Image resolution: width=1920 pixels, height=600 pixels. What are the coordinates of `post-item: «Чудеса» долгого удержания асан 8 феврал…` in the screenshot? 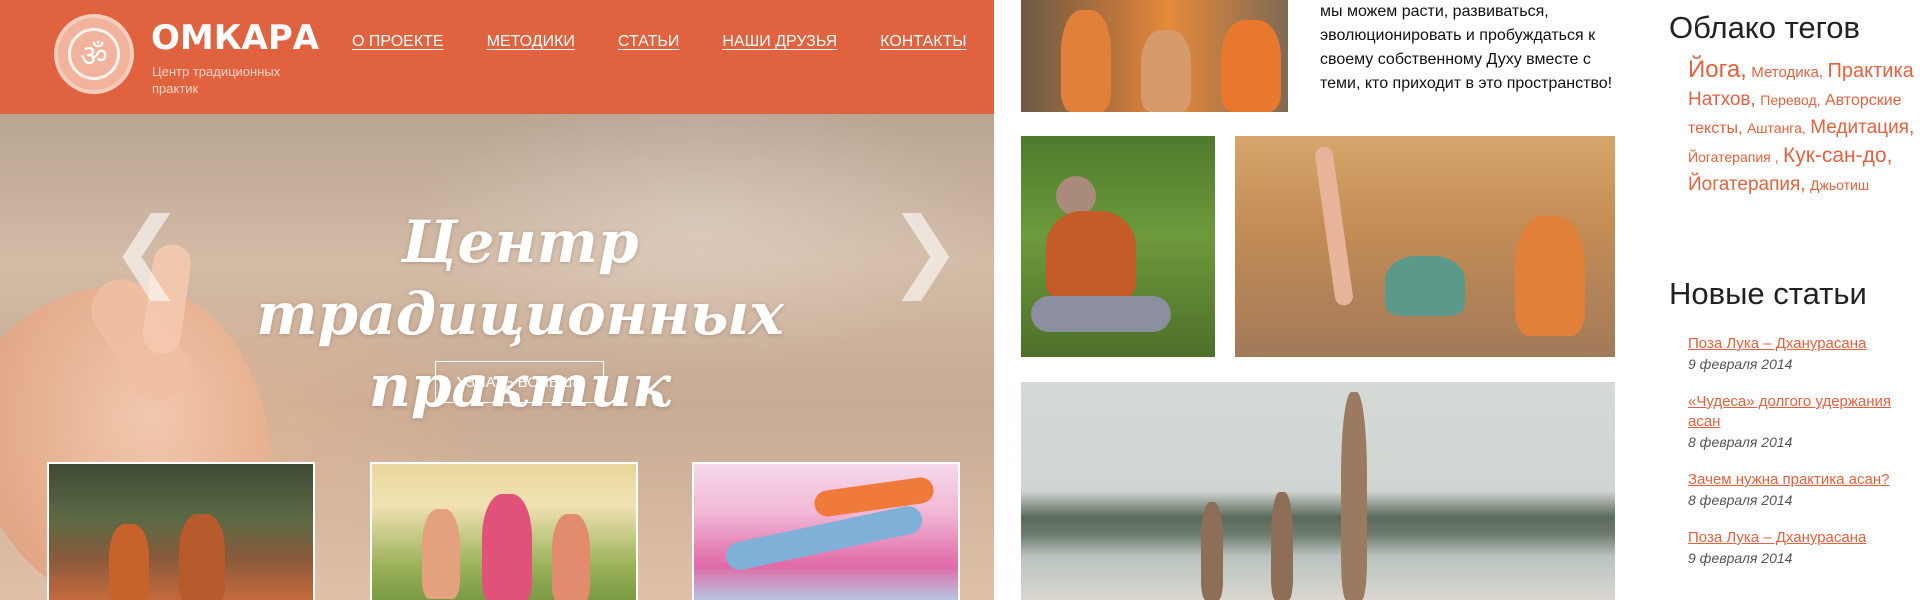 It's located at (1804, 422).